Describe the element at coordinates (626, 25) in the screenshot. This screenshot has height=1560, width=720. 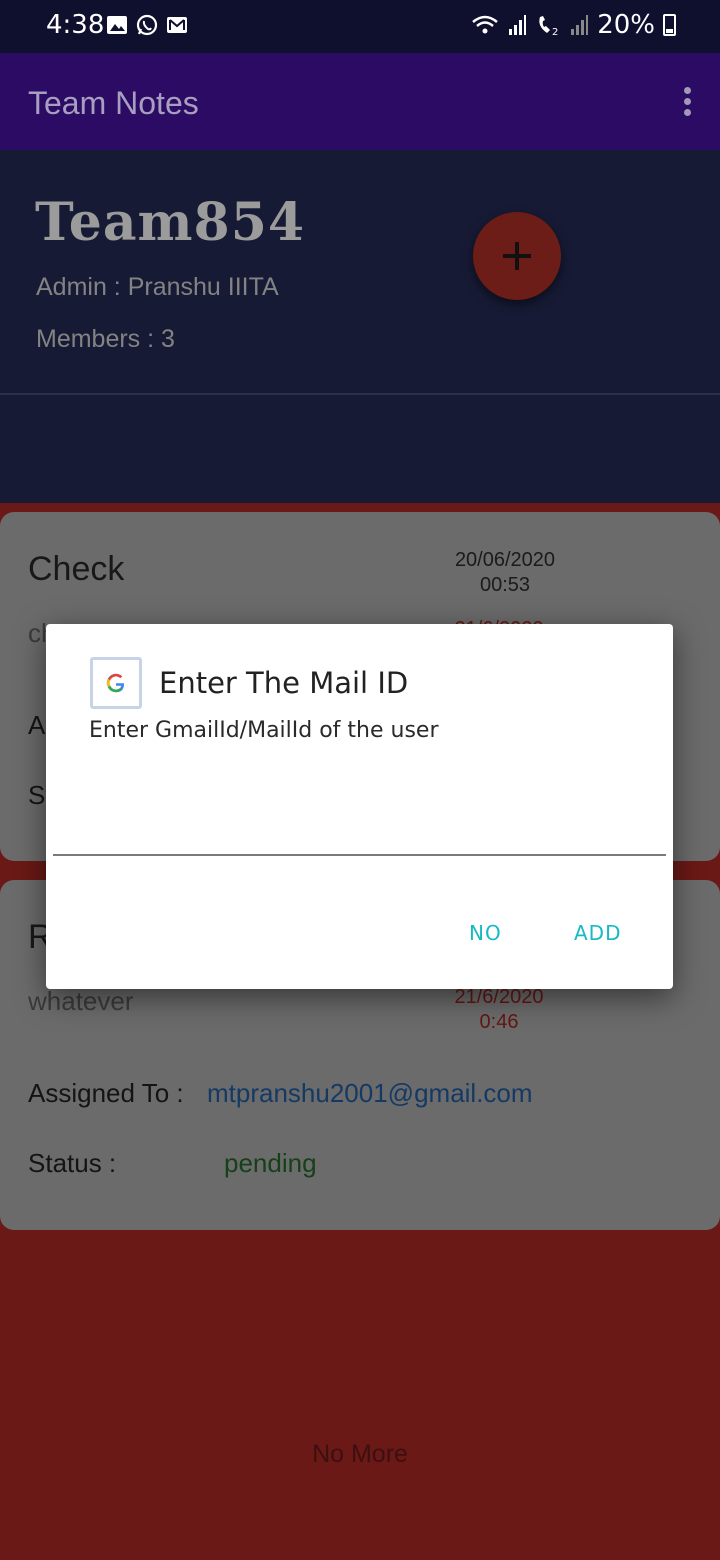
I see `battery-percent: 20%` at that location.